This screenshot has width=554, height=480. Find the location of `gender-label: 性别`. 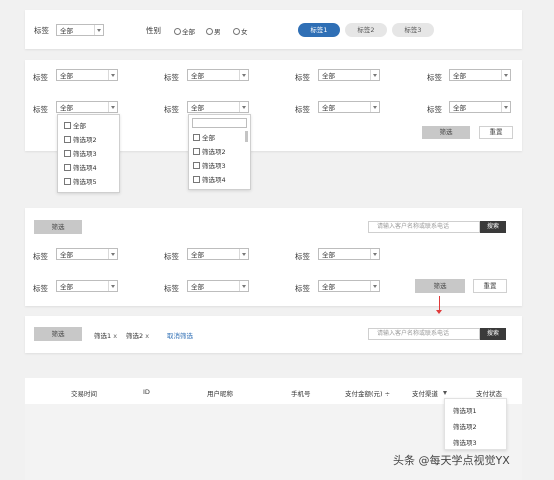

gender-label: 性别 is located at coordinates (153, 30).